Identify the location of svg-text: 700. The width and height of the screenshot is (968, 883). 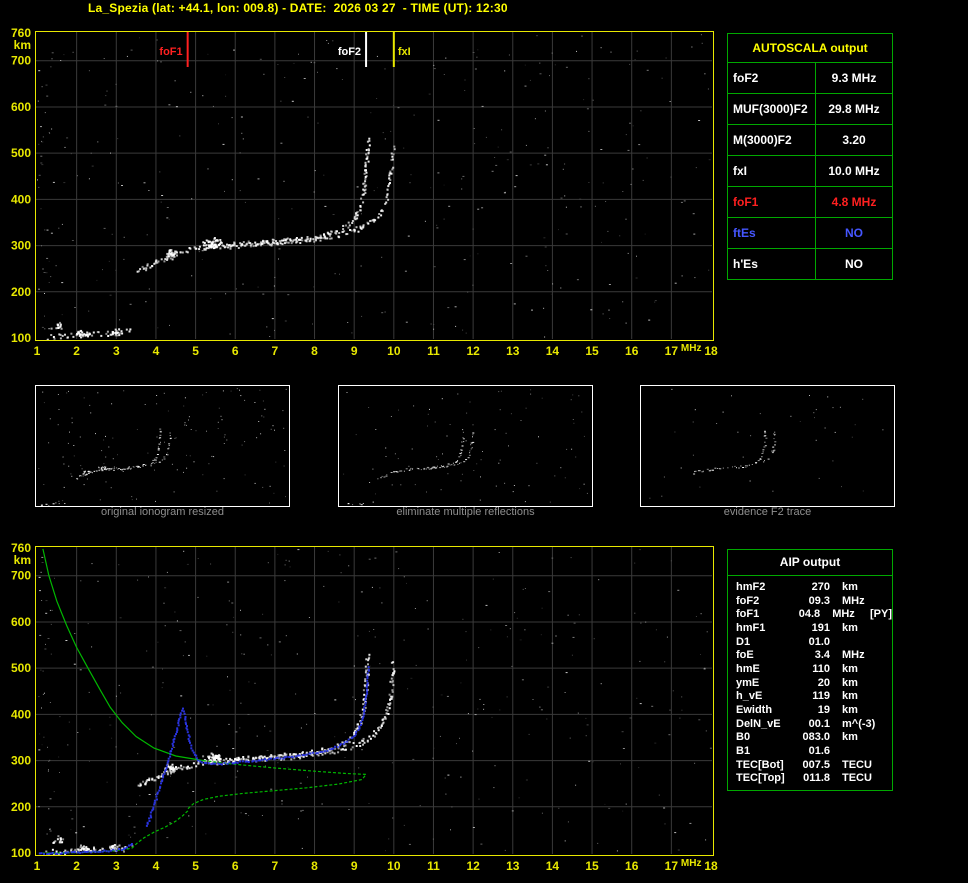
(21, 61).